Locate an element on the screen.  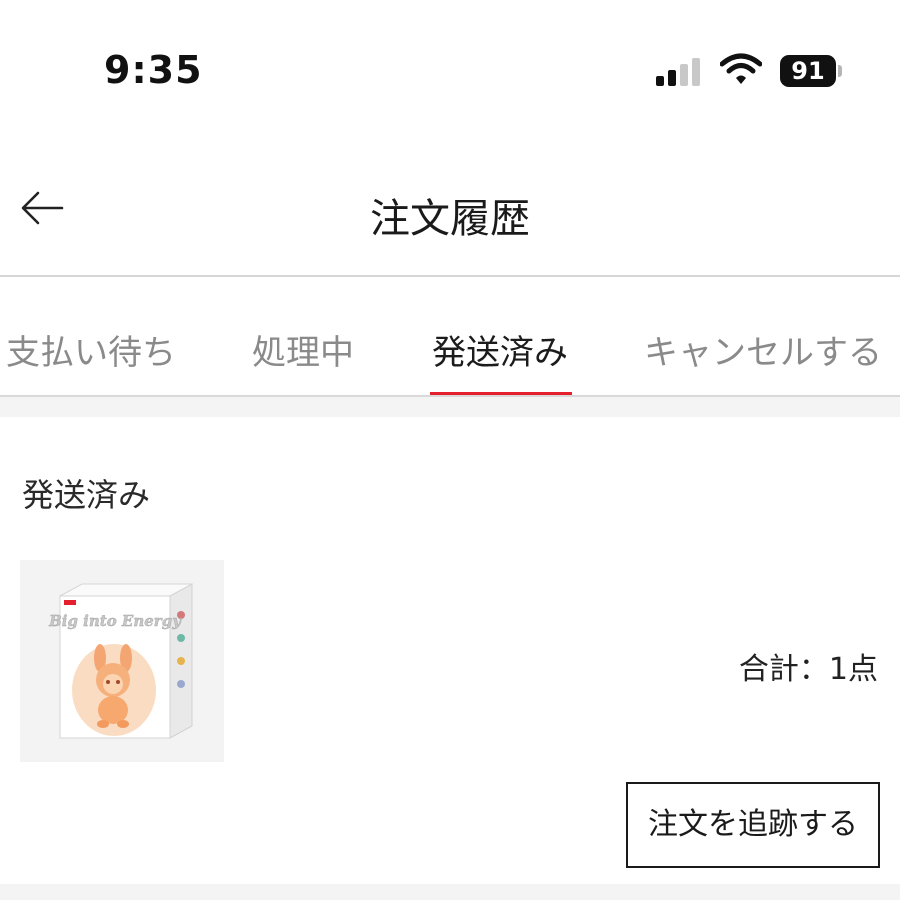
cellular-signal-icon is located at coordinates (680, 72).